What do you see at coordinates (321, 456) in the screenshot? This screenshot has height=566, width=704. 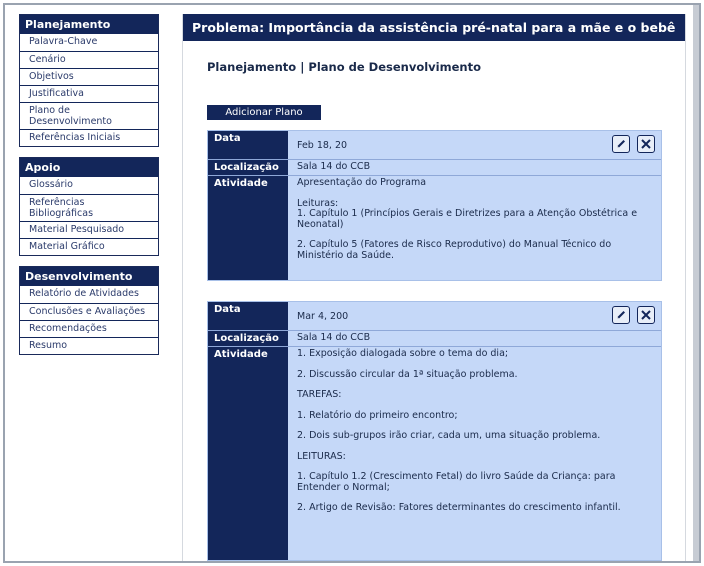 I see `activity-line: LEITURAS:` at bounding box center [321, 456].